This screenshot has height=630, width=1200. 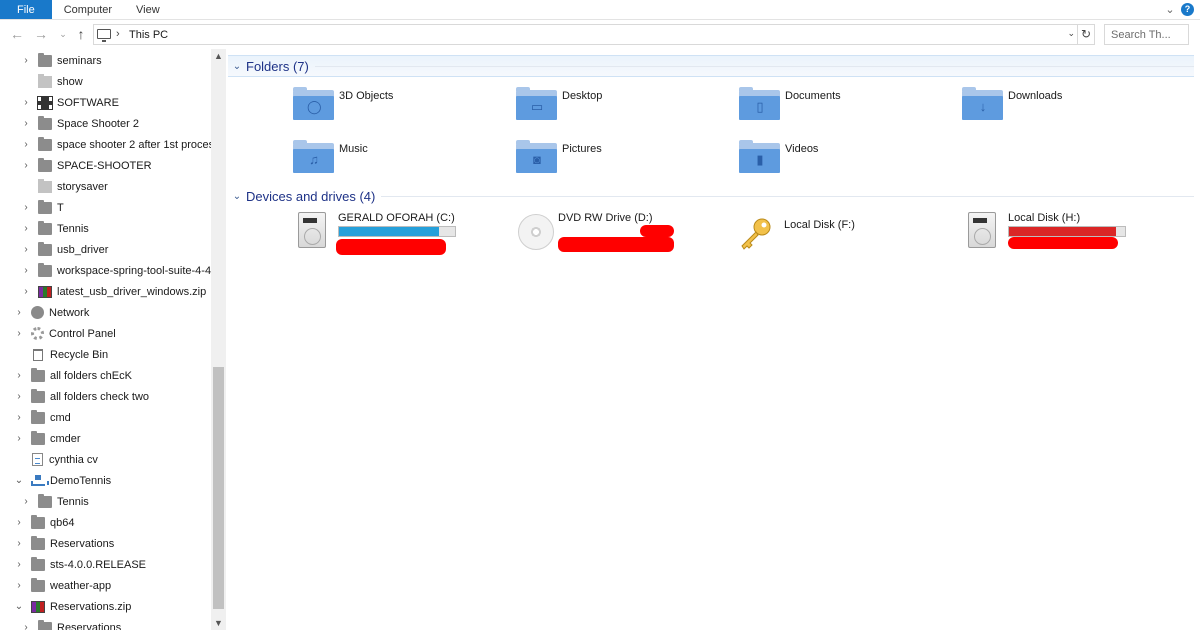 I want to click on nav-item: › SOFTWARE, so click(x=69, y=102).